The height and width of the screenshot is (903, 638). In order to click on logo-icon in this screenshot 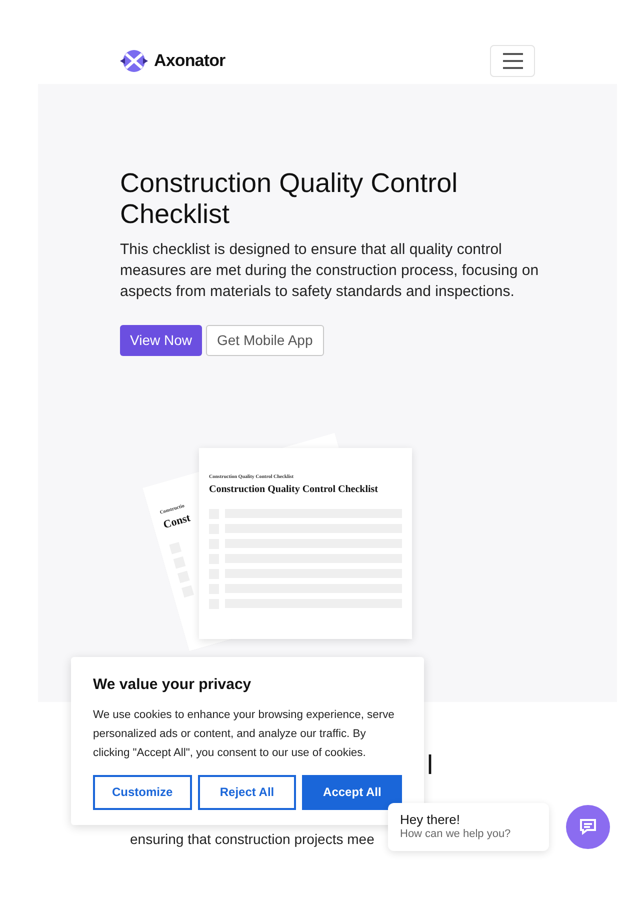, I will do `click(134, 61)`.